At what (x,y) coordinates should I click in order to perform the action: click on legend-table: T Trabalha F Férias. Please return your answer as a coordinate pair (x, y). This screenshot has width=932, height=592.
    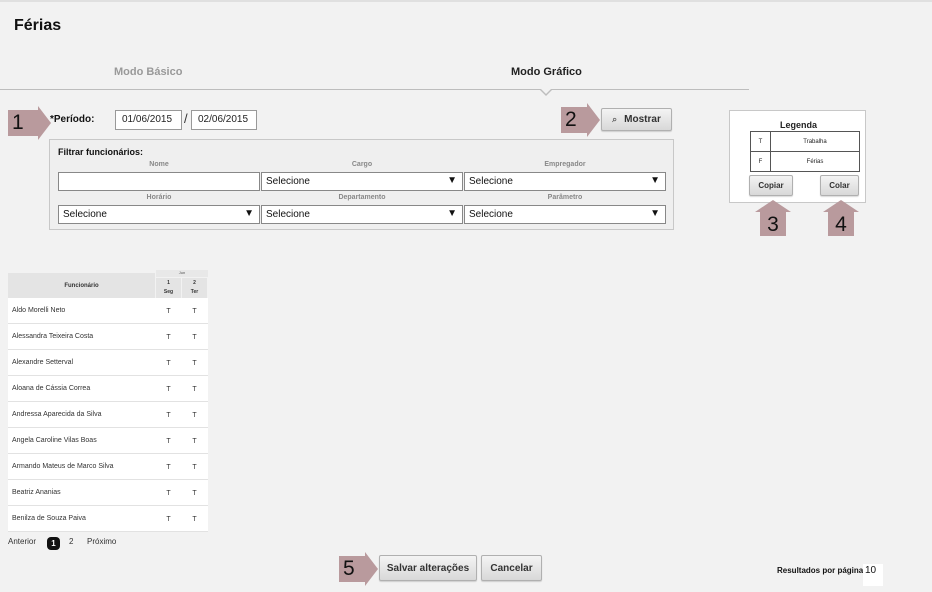
    Looking at the image, I should click on (805, 151).